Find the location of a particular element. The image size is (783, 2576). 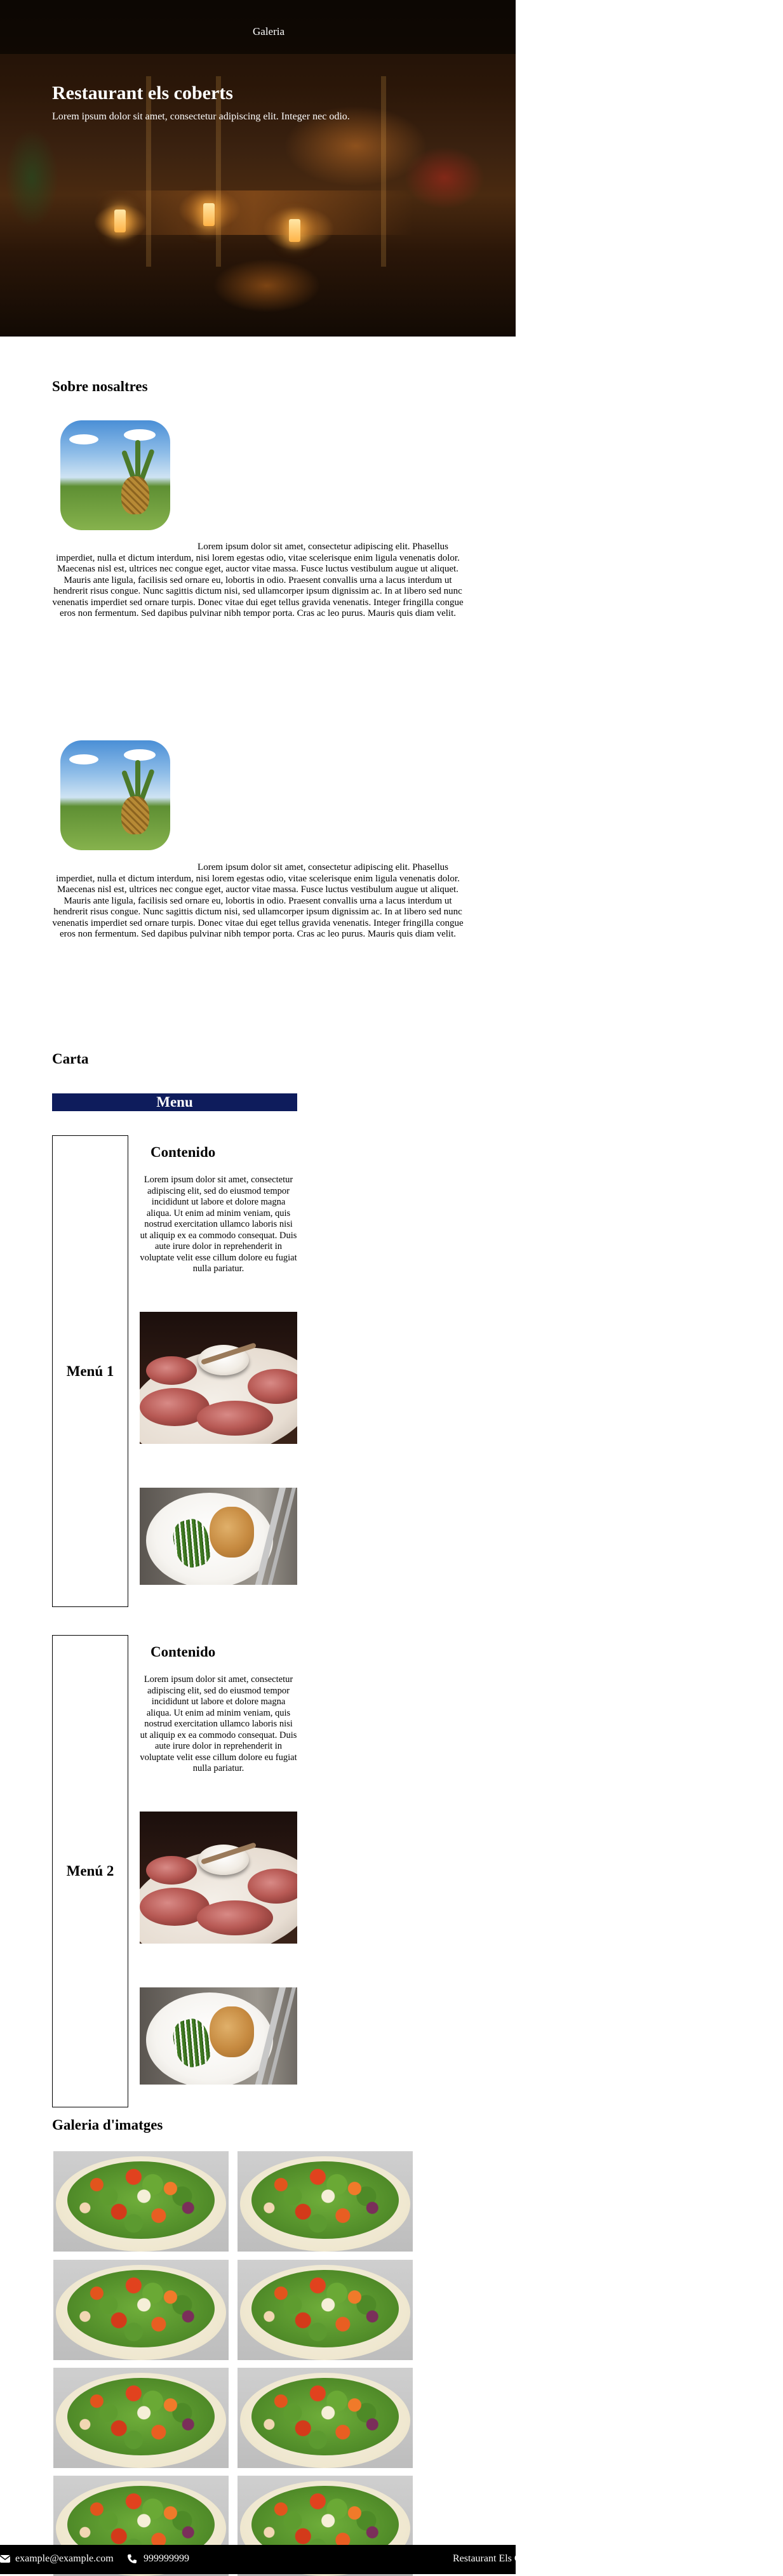

carta-section-title: Carta is located at coordinates (70, 1059).